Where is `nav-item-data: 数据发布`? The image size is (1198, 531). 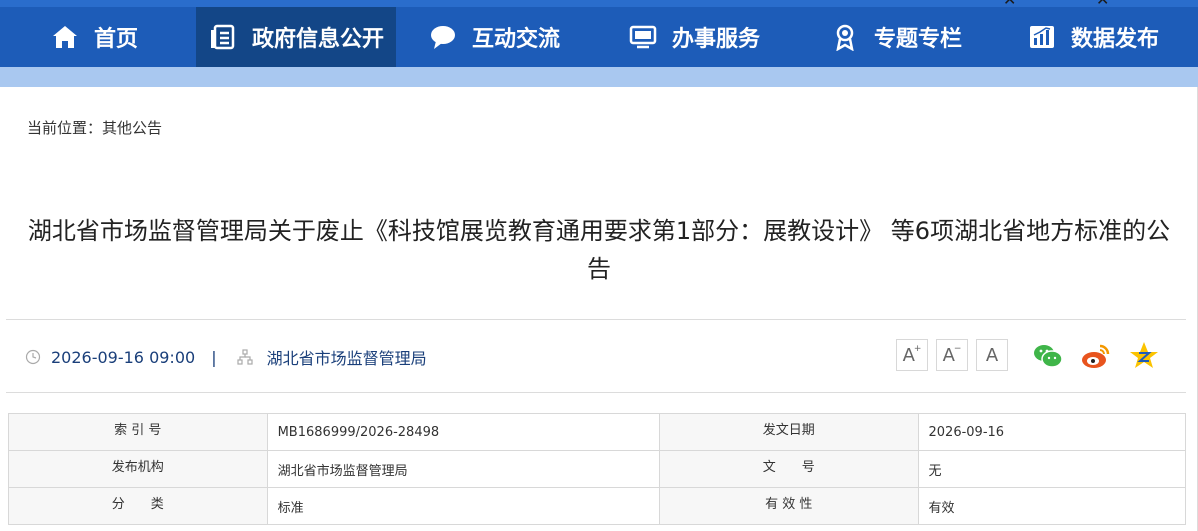
nav-item-data: 数据发布 is located at coordinates (1093, 37).